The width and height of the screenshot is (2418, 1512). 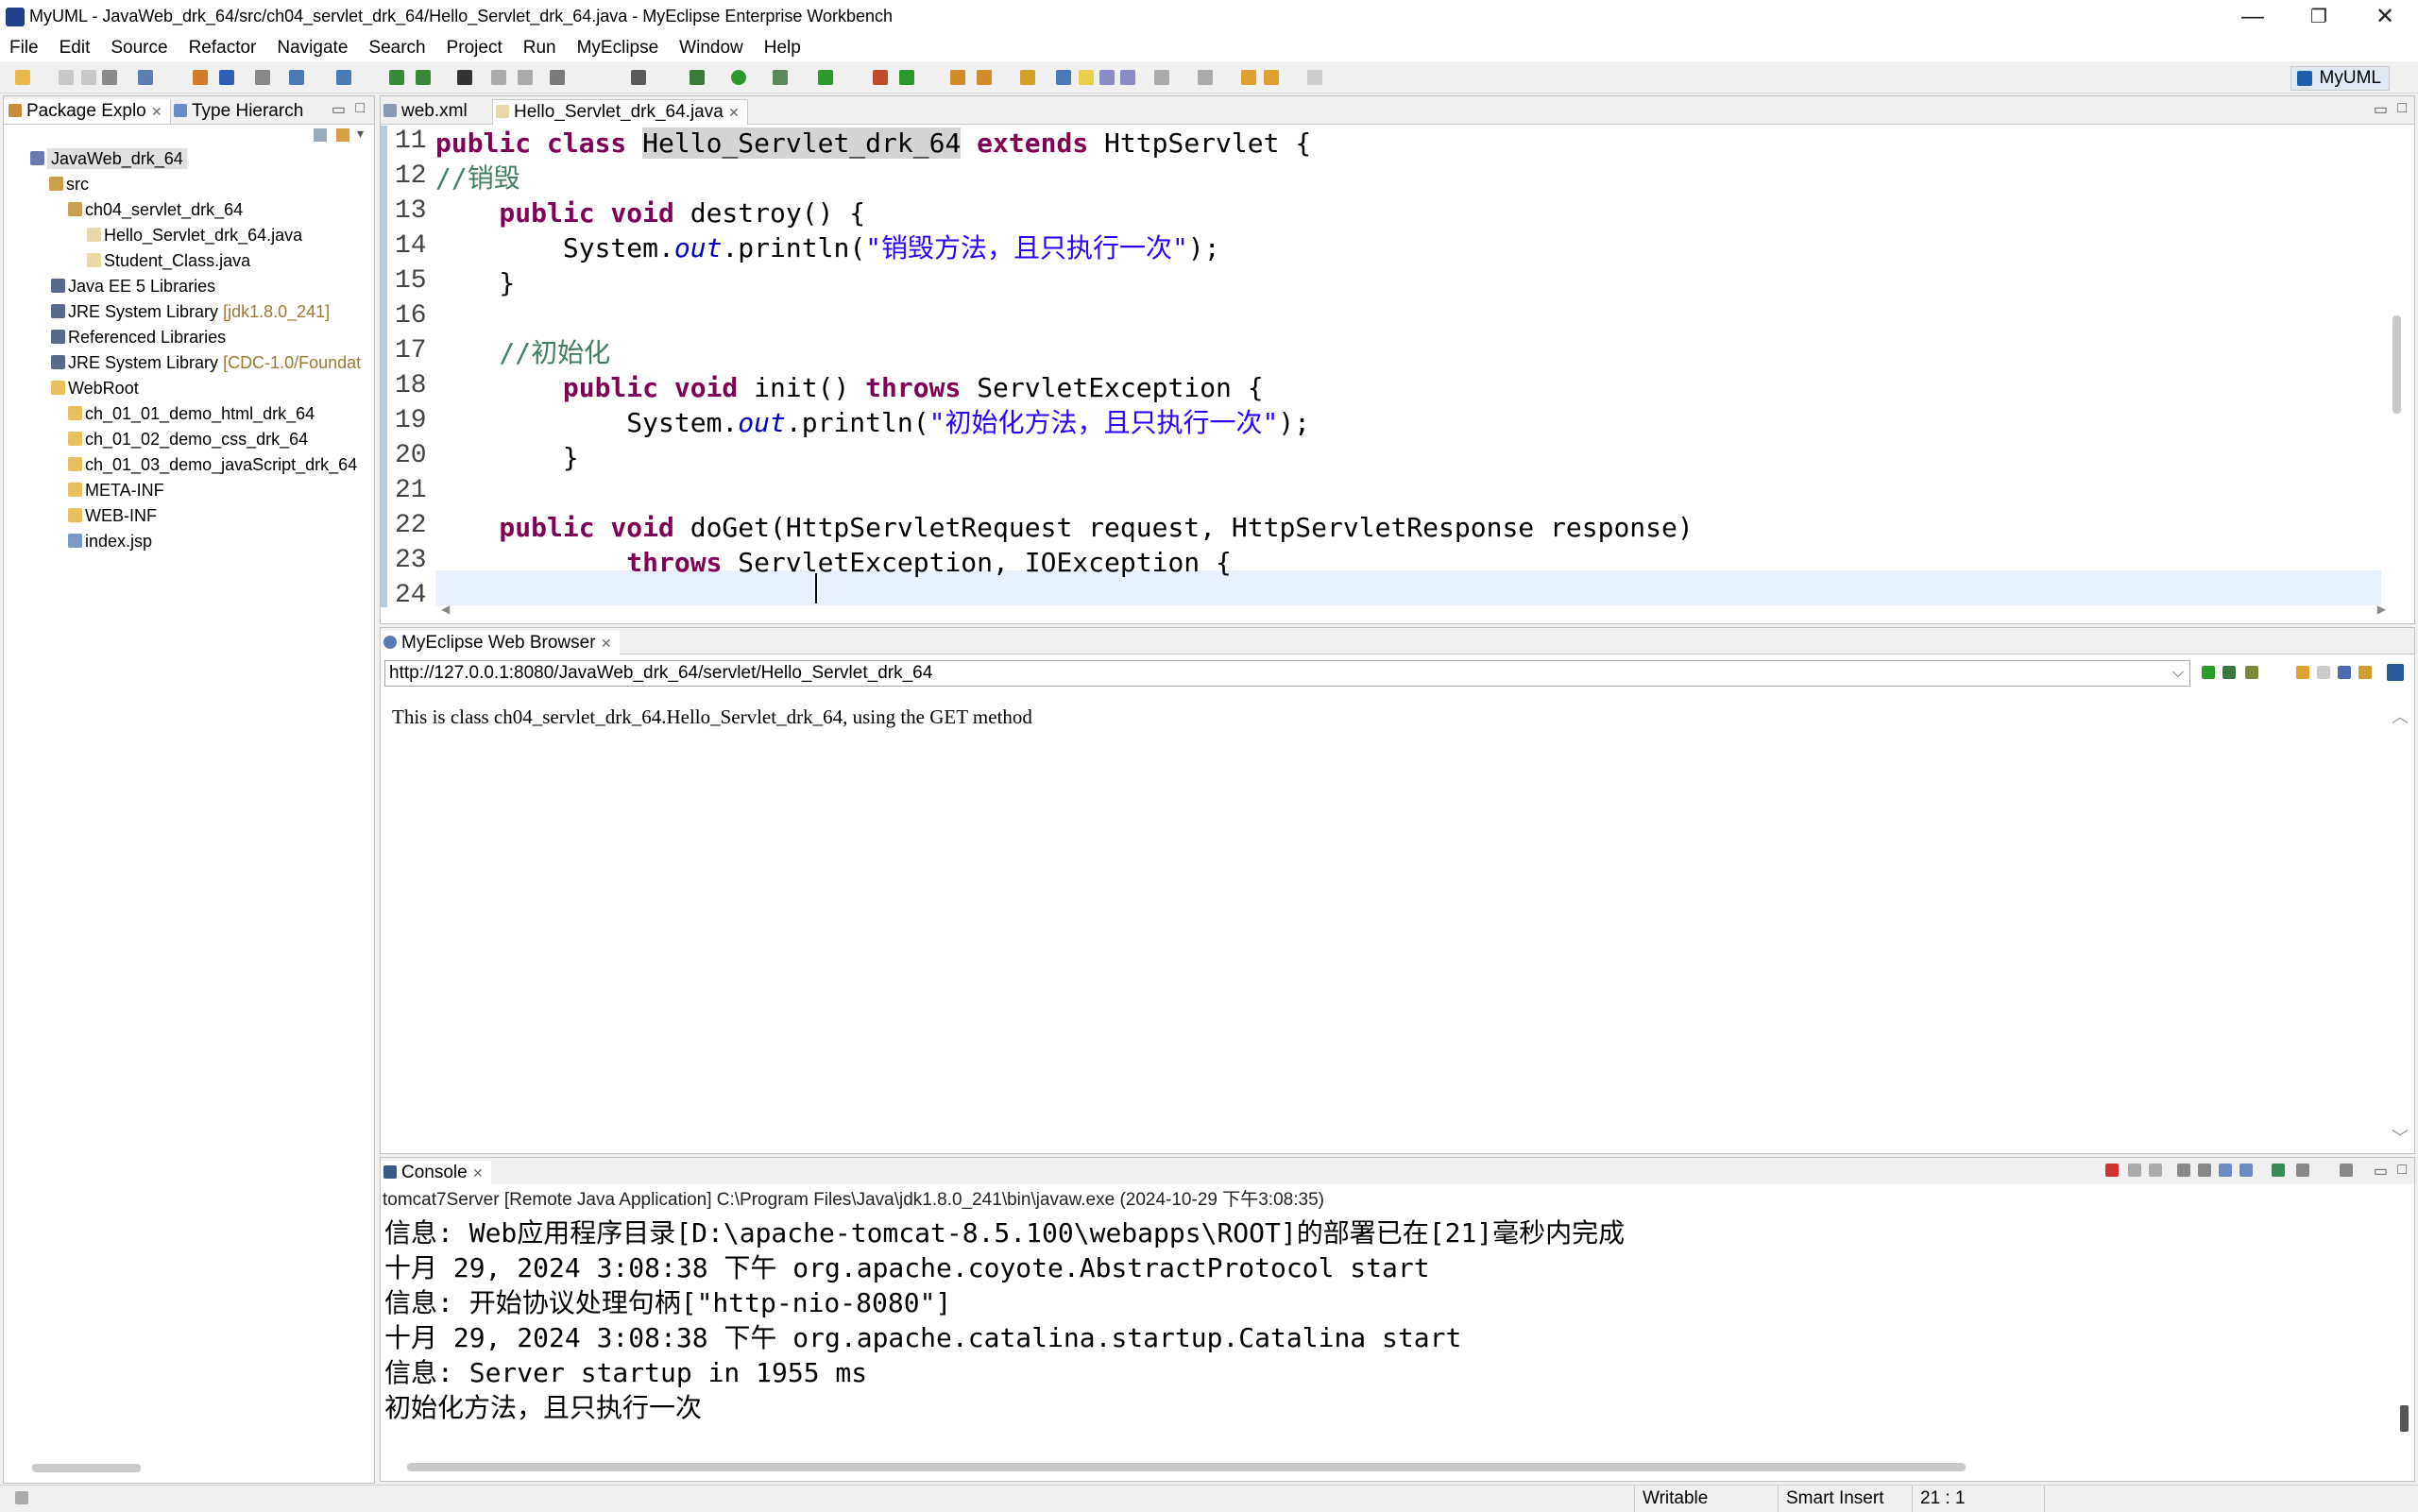 What do you see at coordinates (881, 77) in the screenshot?
I see `new-java-icon` at bounding box center [881, 77].